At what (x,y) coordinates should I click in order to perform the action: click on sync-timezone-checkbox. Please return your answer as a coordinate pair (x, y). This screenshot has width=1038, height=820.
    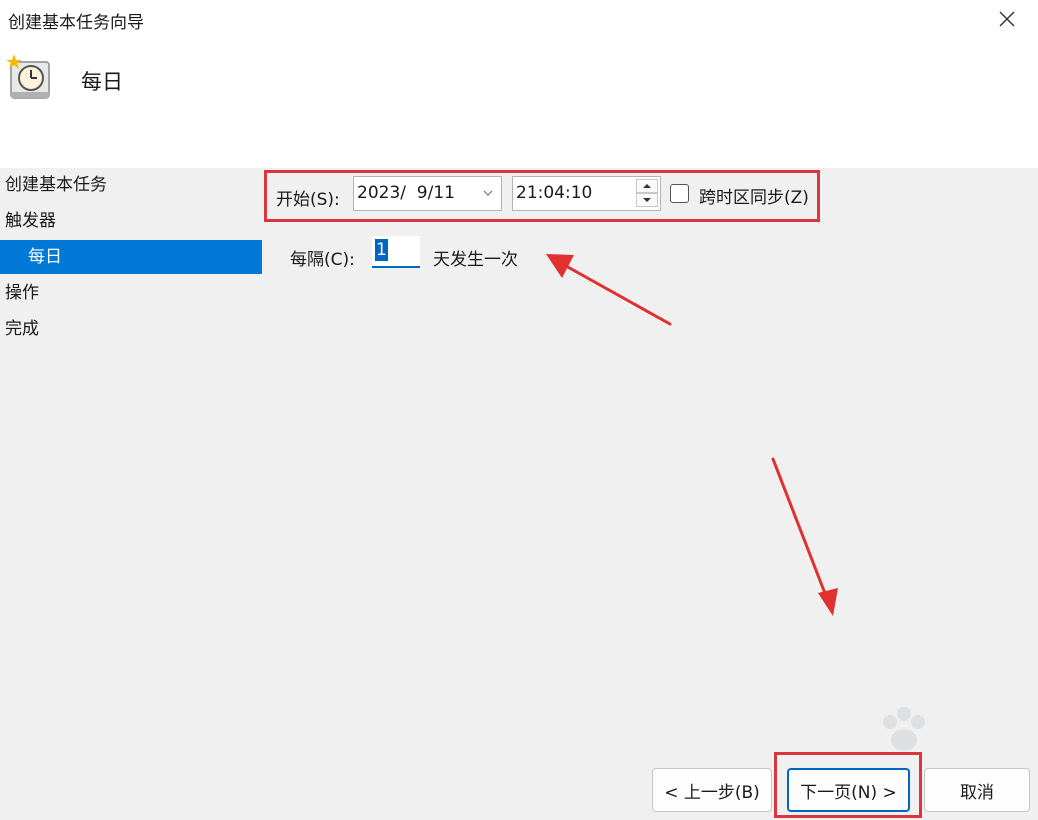
    Looking at the image, I should click on (679, 193).